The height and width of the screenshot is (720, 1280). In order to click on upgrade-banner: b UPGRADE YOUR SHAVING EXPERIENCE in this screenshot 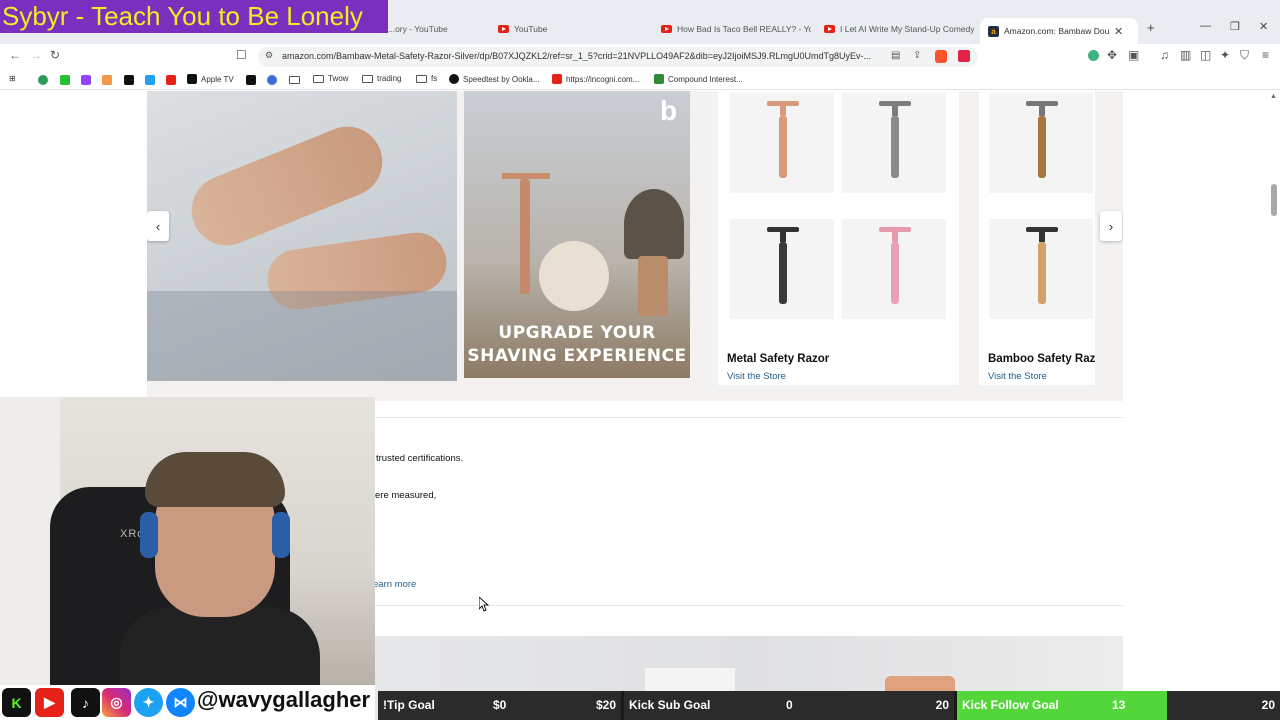, I will do `click(577, 234)`.